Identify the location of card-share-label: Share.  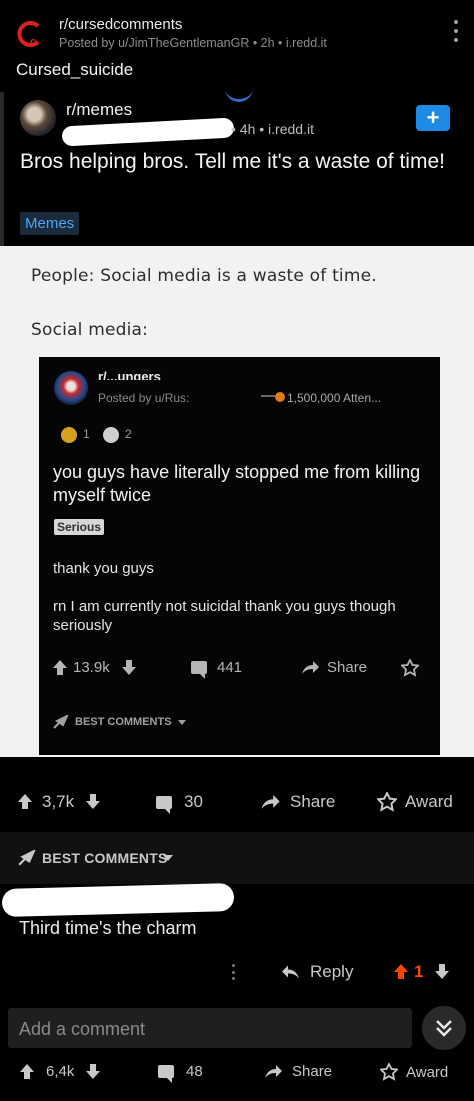
(347, 667).